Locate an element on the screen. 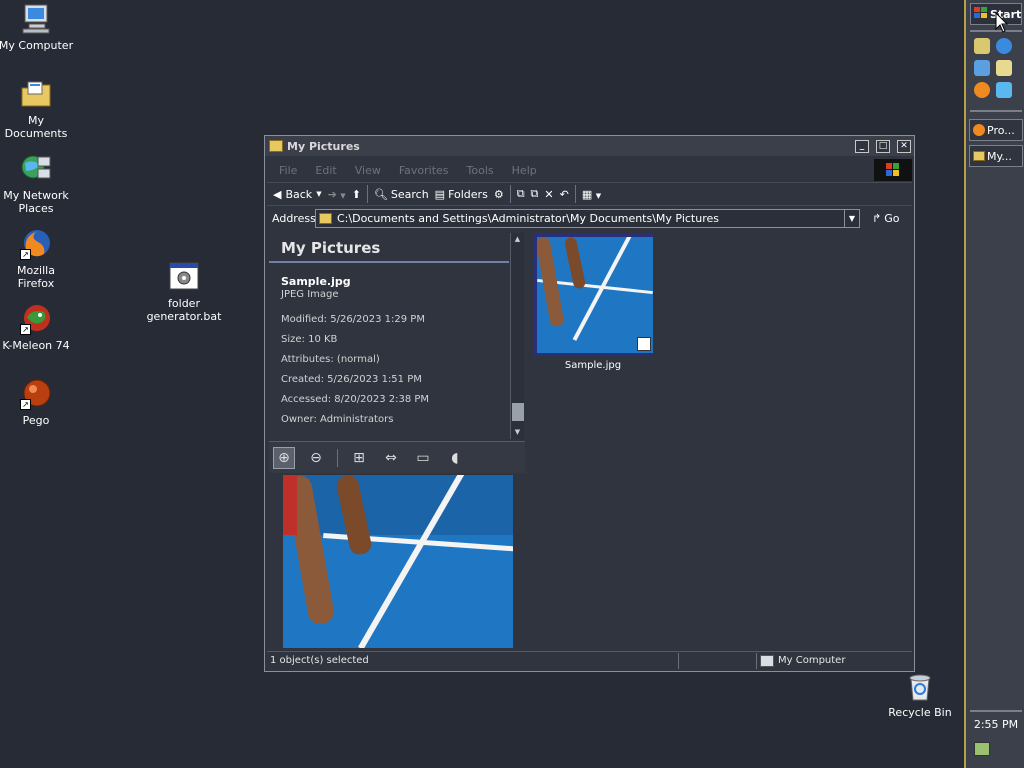 The image size is (1024, 768). file-size: Size: 10 KB is located at coordinates (309, 339).